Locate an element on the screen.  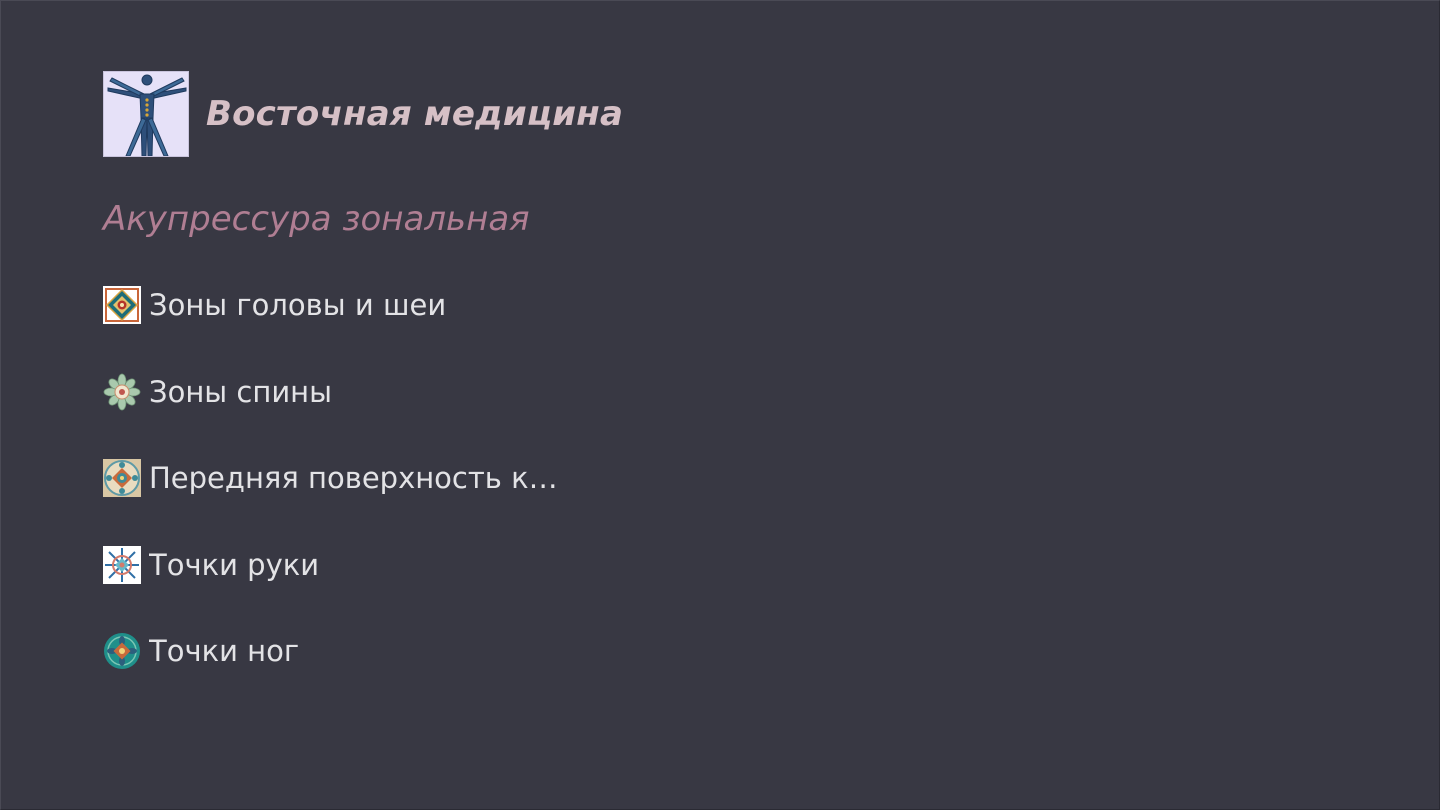
app-header: Восточная медицина is located at coordinates (363, 114).